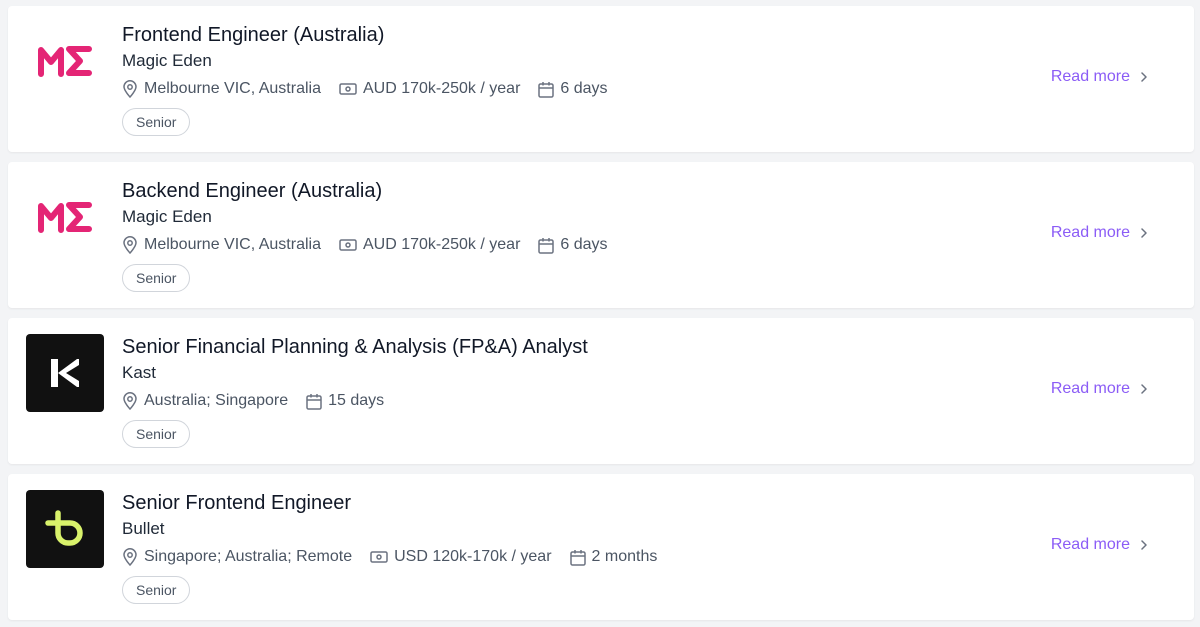  What do you see at coordinates (374, 35) in the screenshot?
I see `job-title: Frontend Engineer (Australia)` at bounding box center [374, 35].